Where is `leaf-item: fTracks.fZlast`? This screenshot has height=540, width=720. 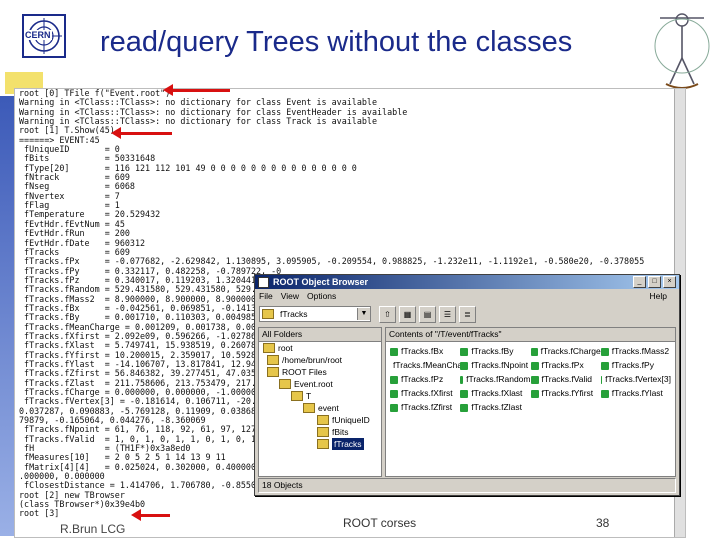 leaf-item: fTracks.fZlast is located at coordinates (495, 407).